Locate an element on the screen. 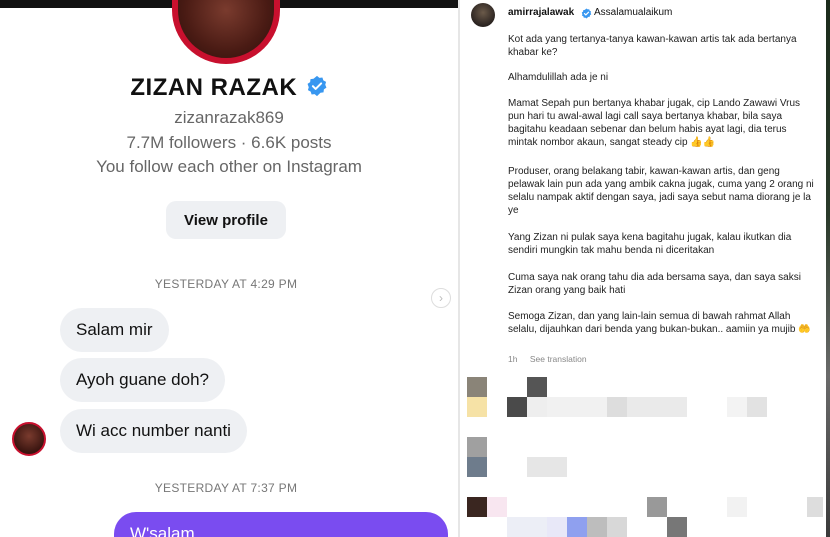 The height and width of the screenshot is (537, 830). see-translation-link: See translation is located at coordinates (558, 359).